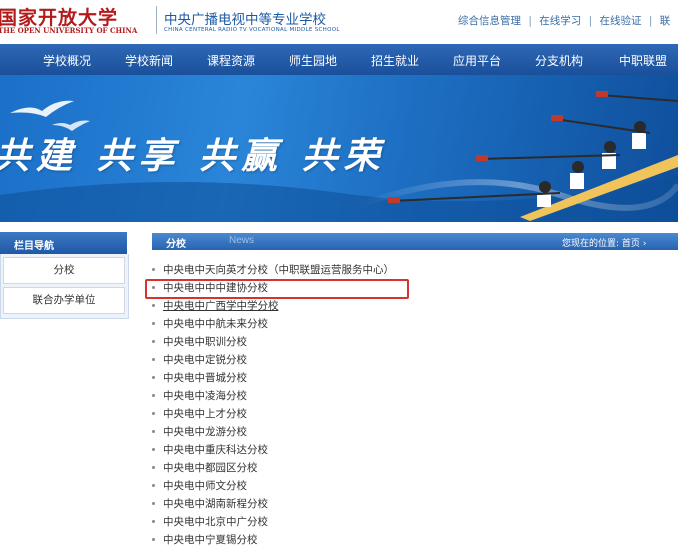  What do you see at coordinates (477, 60) in the screenshot?
I see `nav-item-platforms: 应用平台` at bounding box center [477, 60].